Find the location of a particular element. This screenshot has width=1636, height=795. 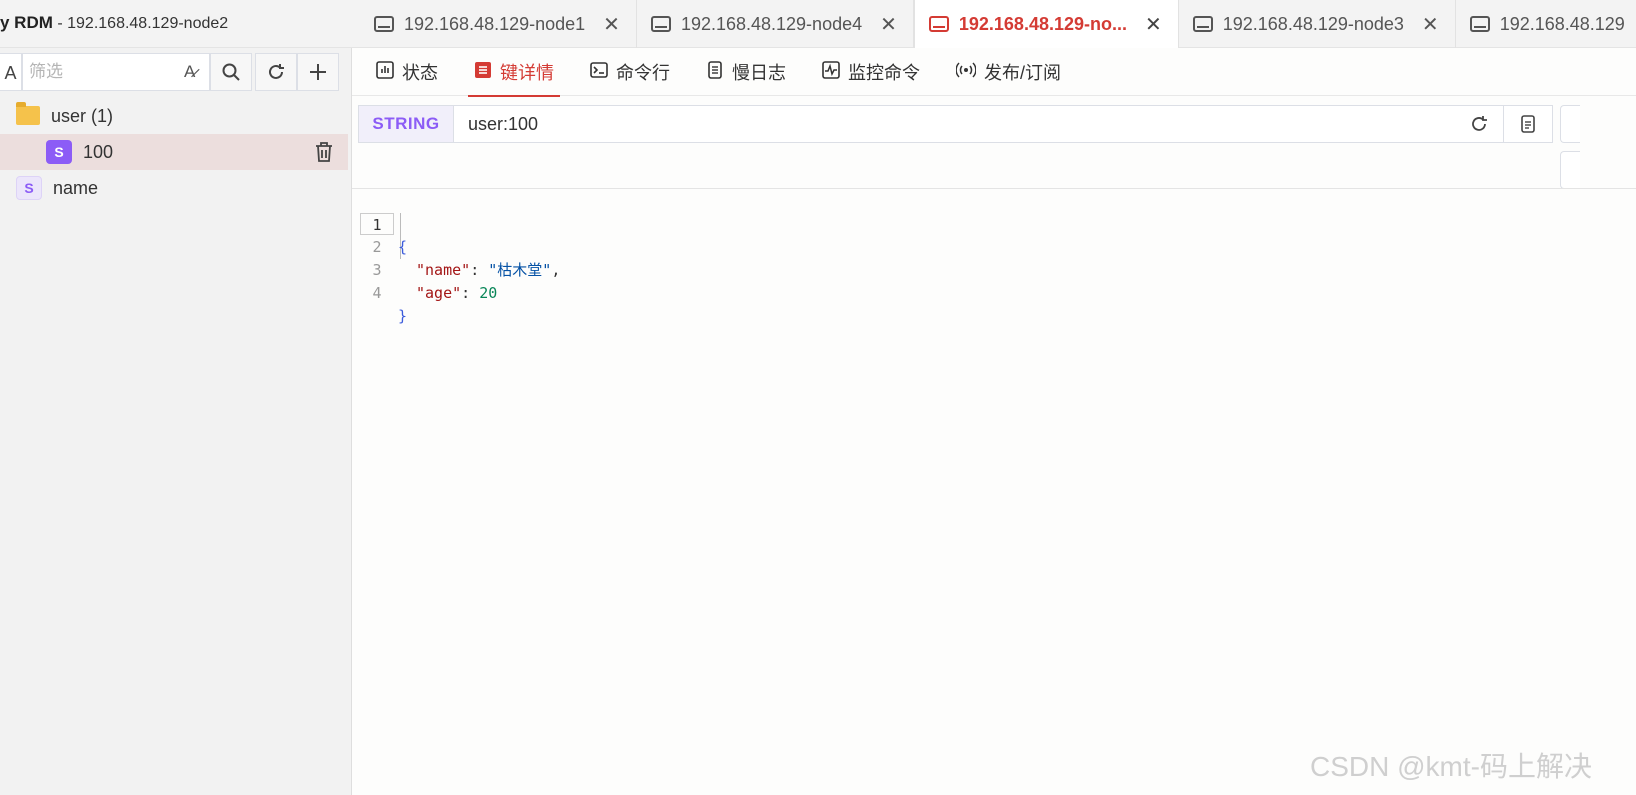

tab-node4: 192.168.48.129-node4 ✕ is located at coordinates (775, 24).